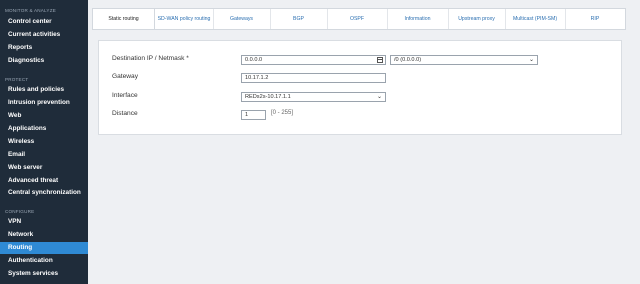  Describe the element at coordinates (44, 155) in the screenshot. I see `sidebar-item-email: Email` at that location.